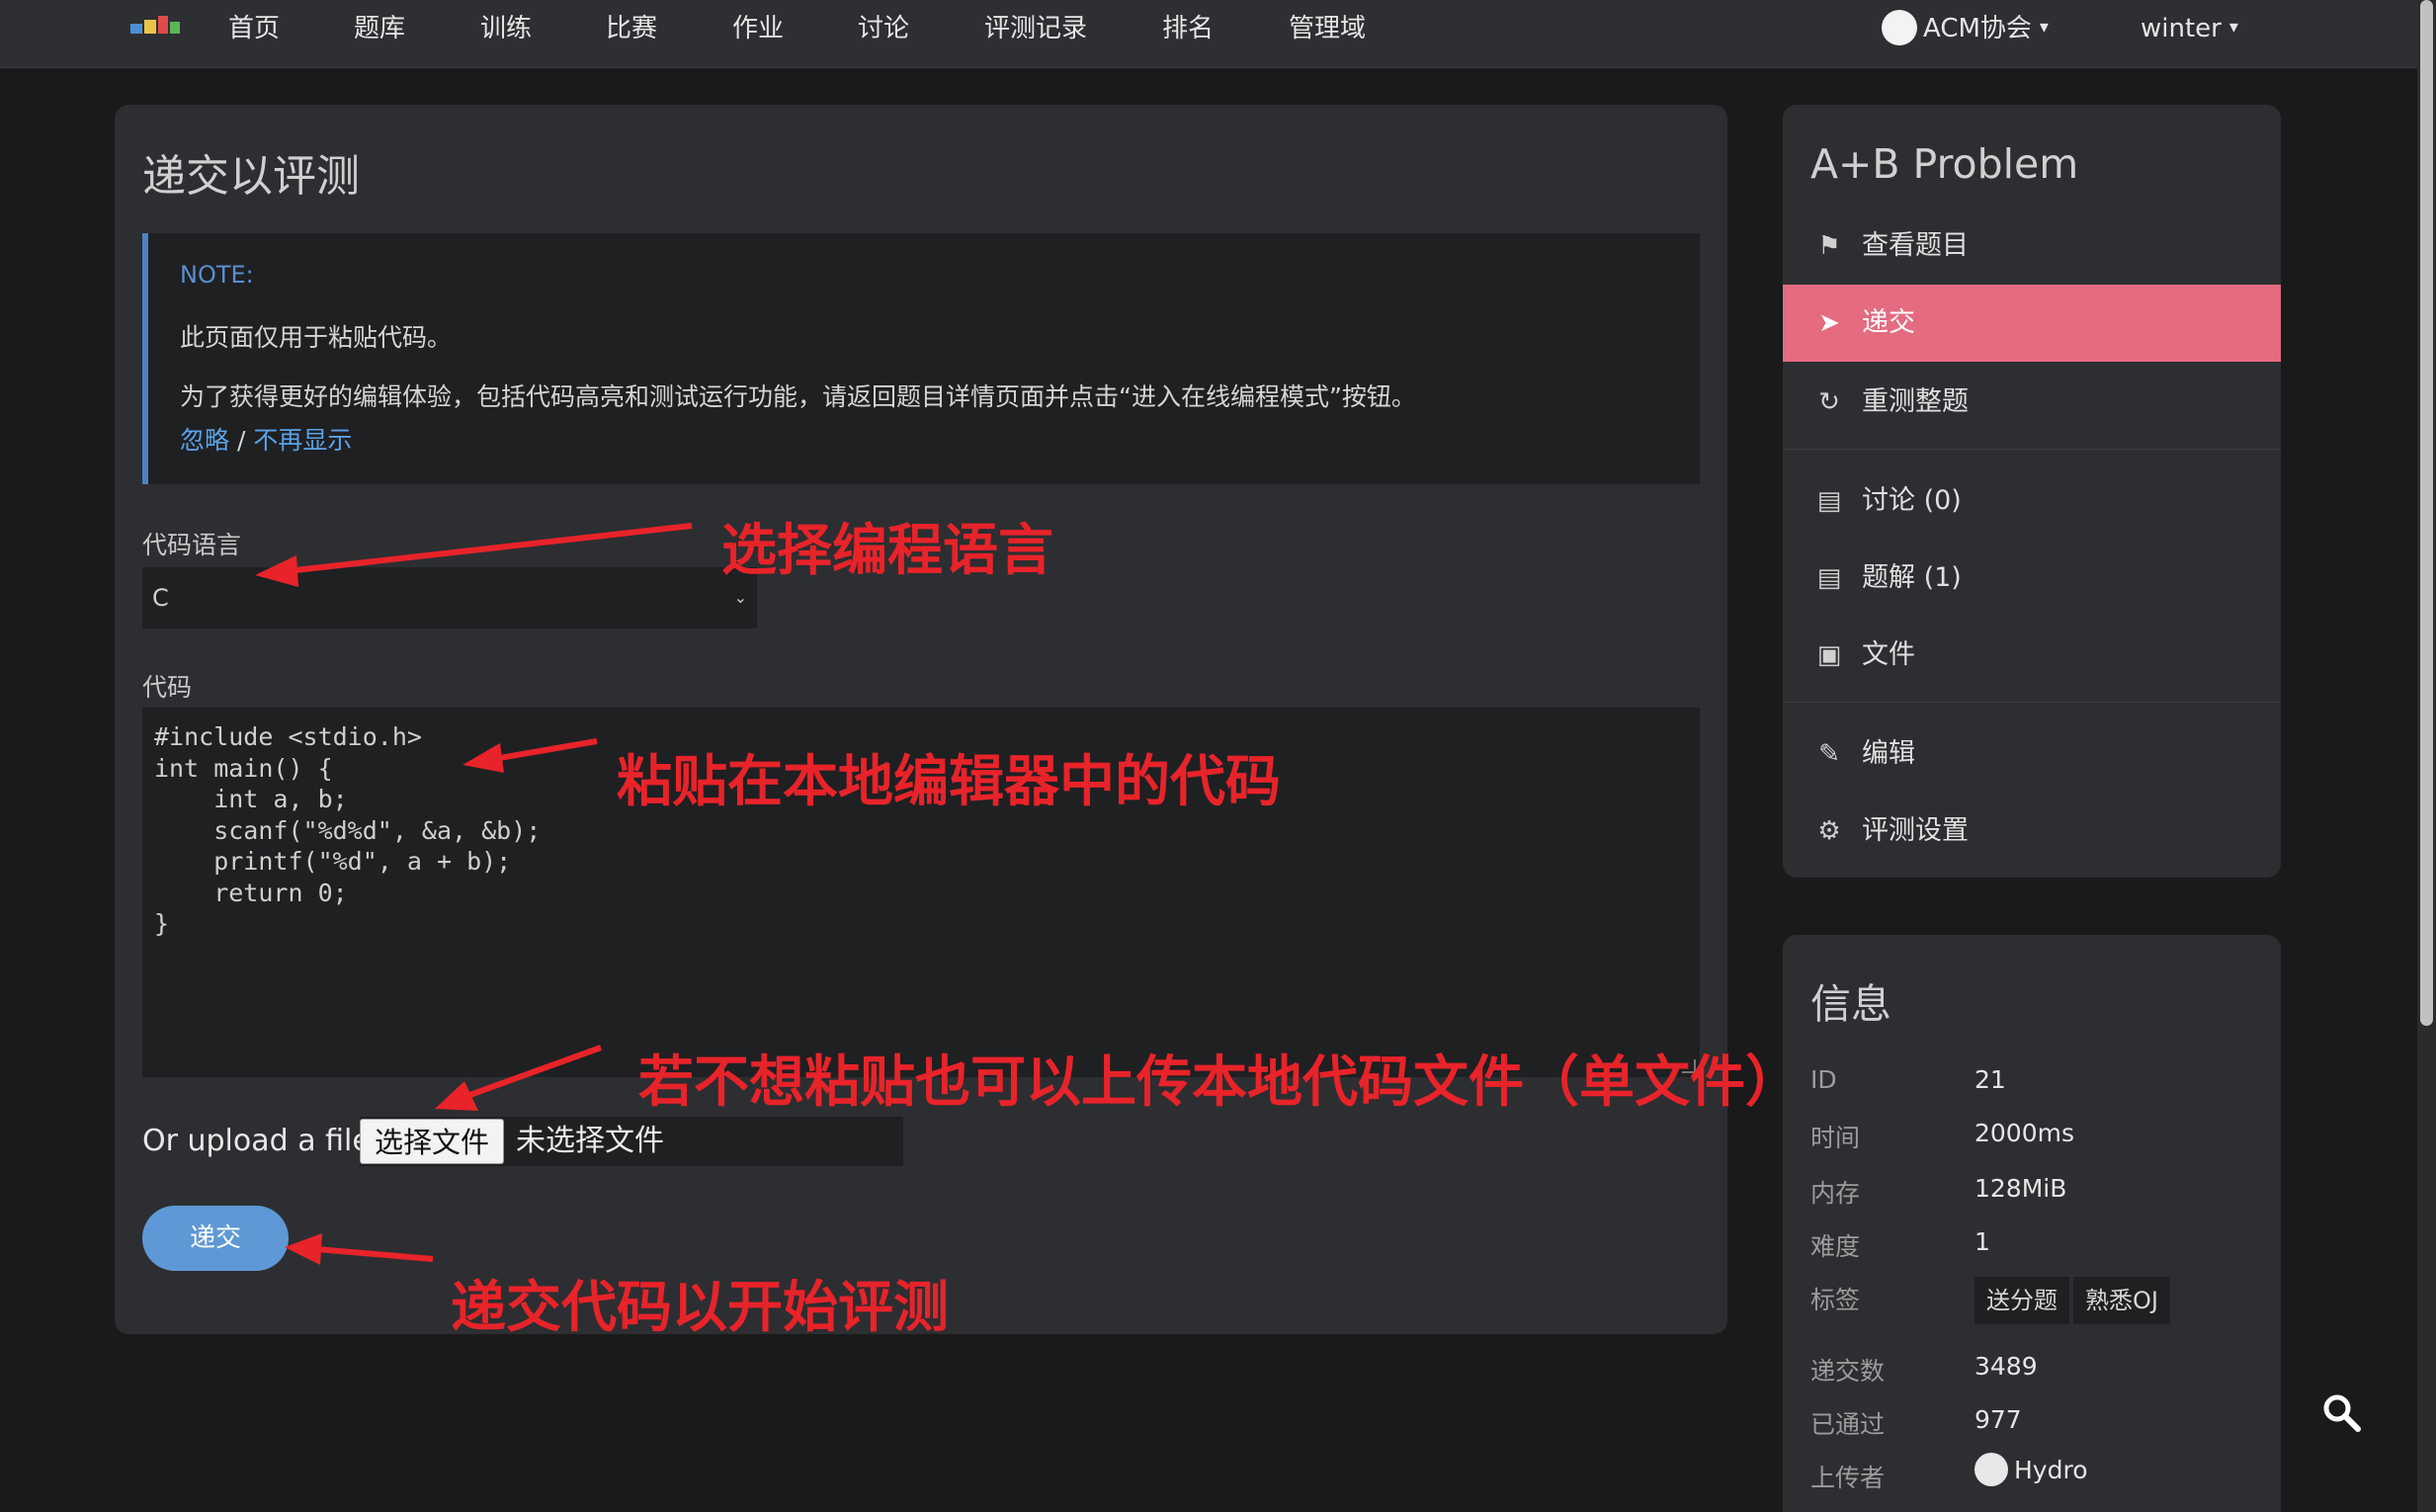 This screenshot has height=1512, width=2436. I want to click on file-input: 选择文件 未选择文件, so click(631, 1141).